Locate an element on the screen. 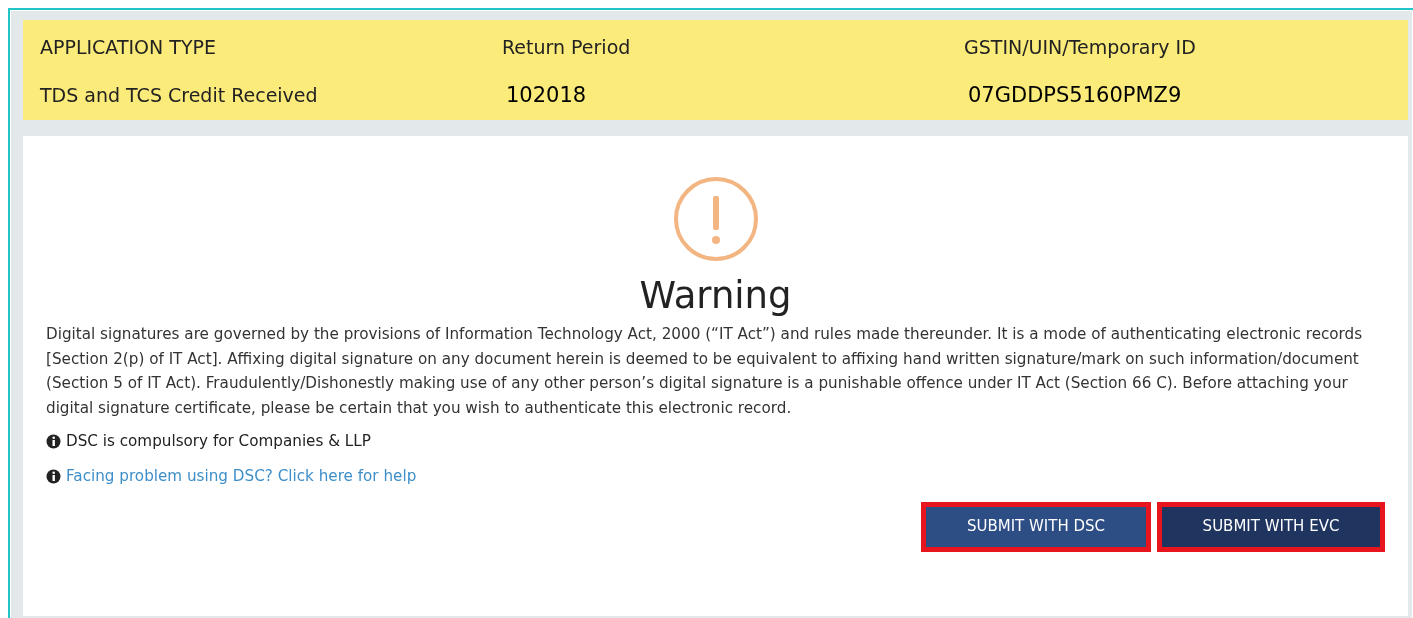 This screenshot has height=618, width=1413. warning-icon is located at coordinates (715, 219).